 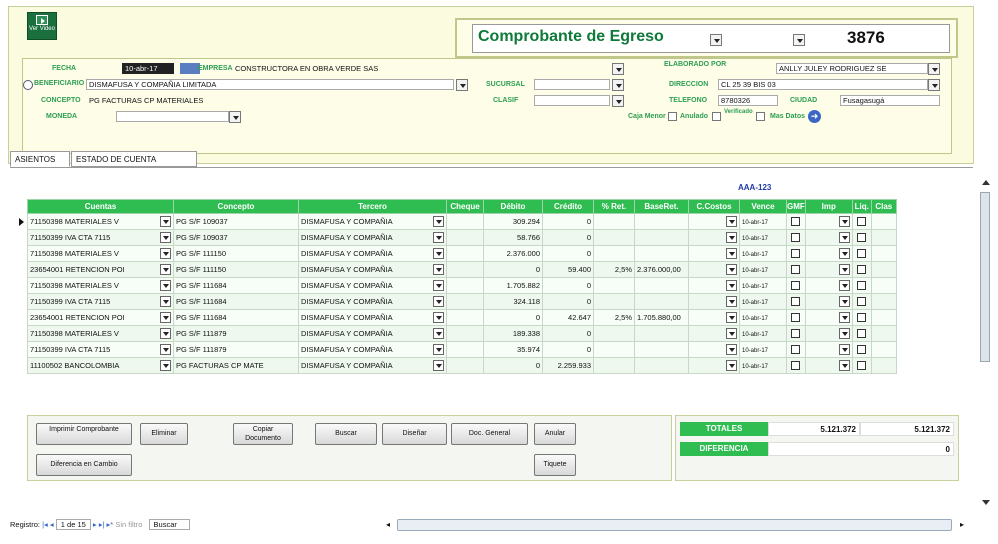 I want to click on retencion-cell: 2,5%, so click(x=614, y=269).